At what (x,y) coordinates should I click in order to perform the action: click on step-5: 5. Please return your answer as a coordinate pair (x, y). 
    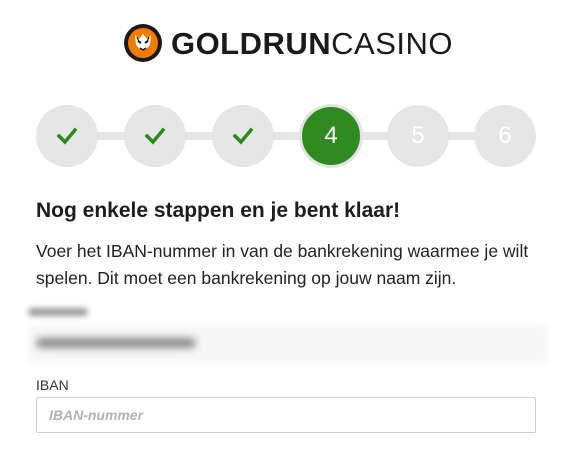
    Looking at the image, I should click on (418, 136).